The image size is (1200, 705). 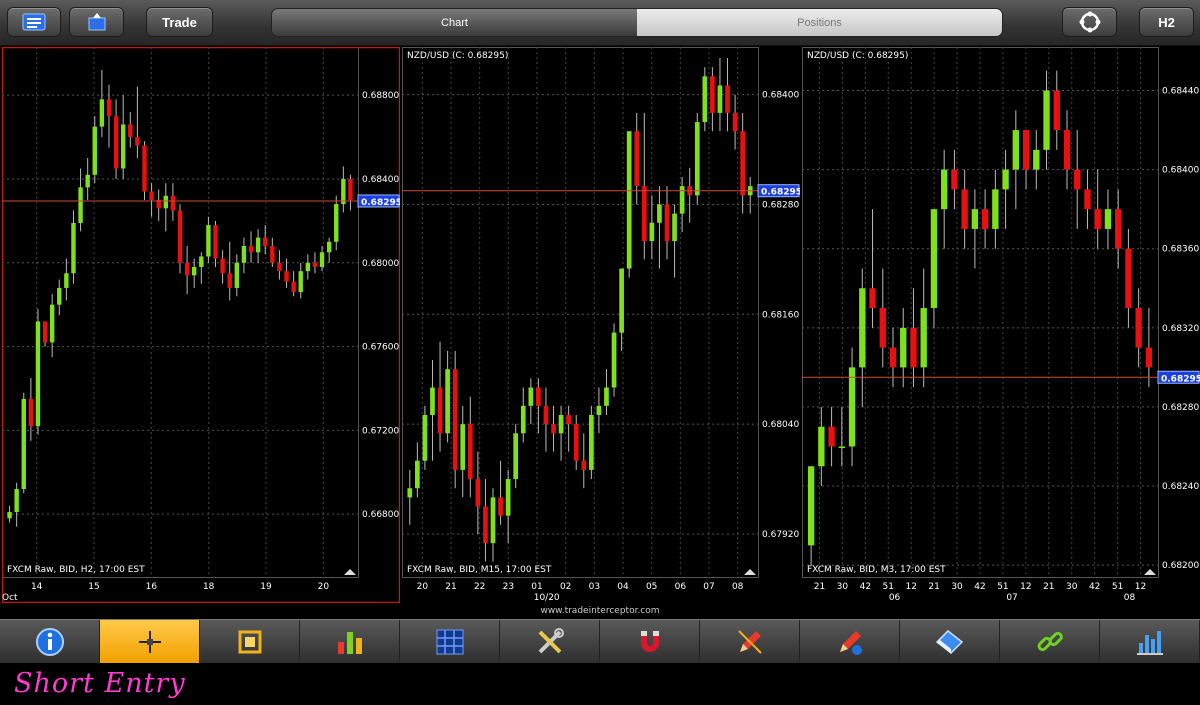 What do you see at coordinates (819, 22) in the screenshot?
I see `tab-positions: Positions` at bounding box center [819, 22].